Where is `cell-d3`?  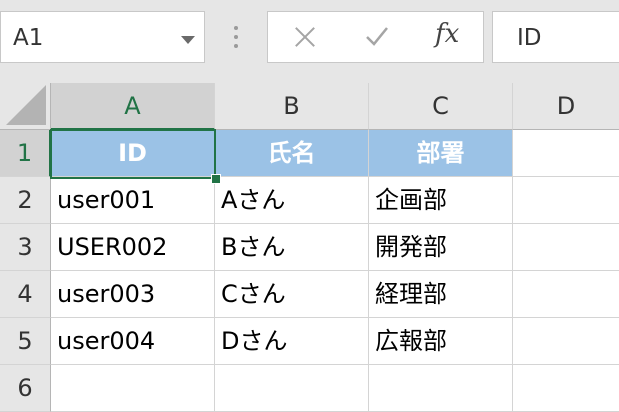
cell-d3 is located at coordinates (566, 247).